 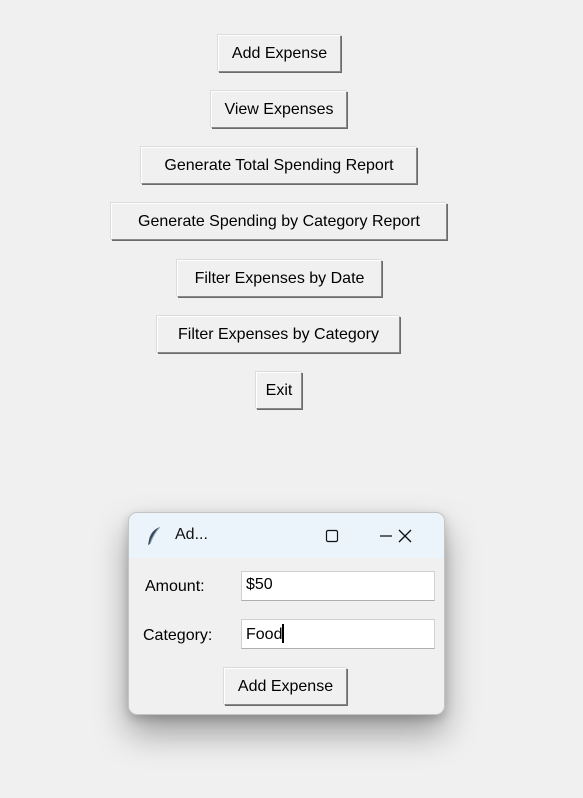 I want to click on category-value: Food, so click(x=264, y=634).